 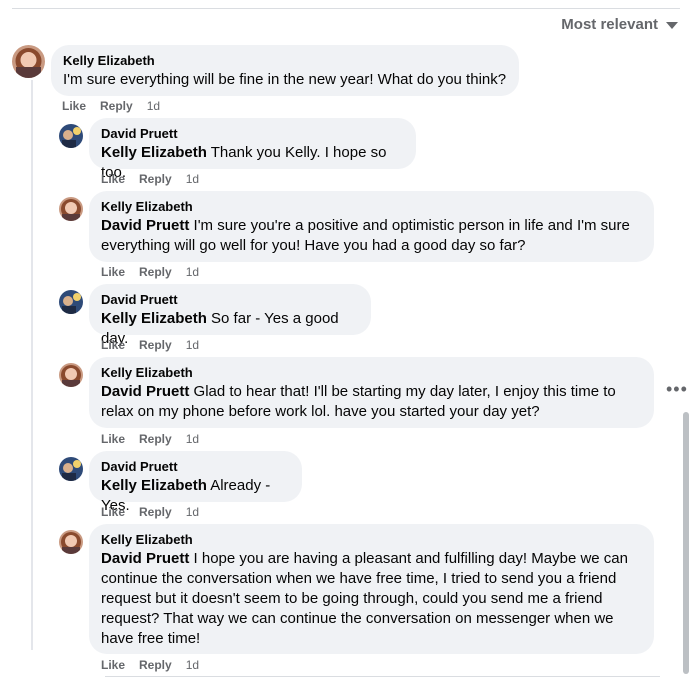 I want to click on caret-down-icon, so click(x=672, y=25).